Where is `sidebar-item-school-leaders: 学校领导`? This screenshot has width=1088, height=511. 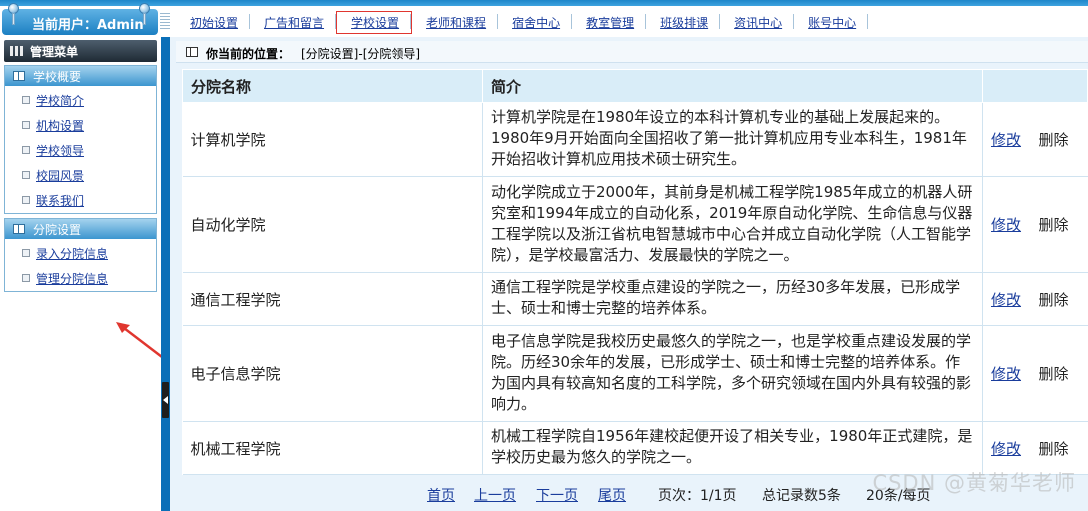 sidebar-item-school-leaders: 学校领导 is located at coordinates (80, 150).